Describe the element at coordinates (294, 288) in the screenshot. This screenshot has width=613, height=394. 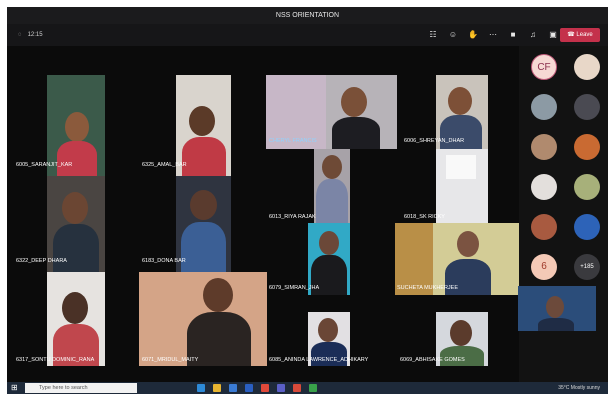
I see `participant-name: 6079_SIMRAN_JHA` at that location.